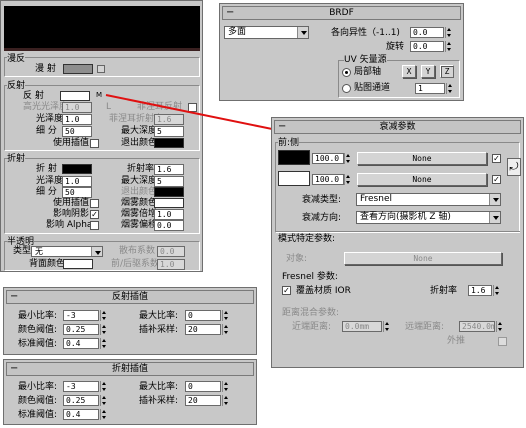  What do you see at coordinates (312, 327) in the screenshot?
I see `near-distance-label: 近端距离:` at bounding box center [312, 327].